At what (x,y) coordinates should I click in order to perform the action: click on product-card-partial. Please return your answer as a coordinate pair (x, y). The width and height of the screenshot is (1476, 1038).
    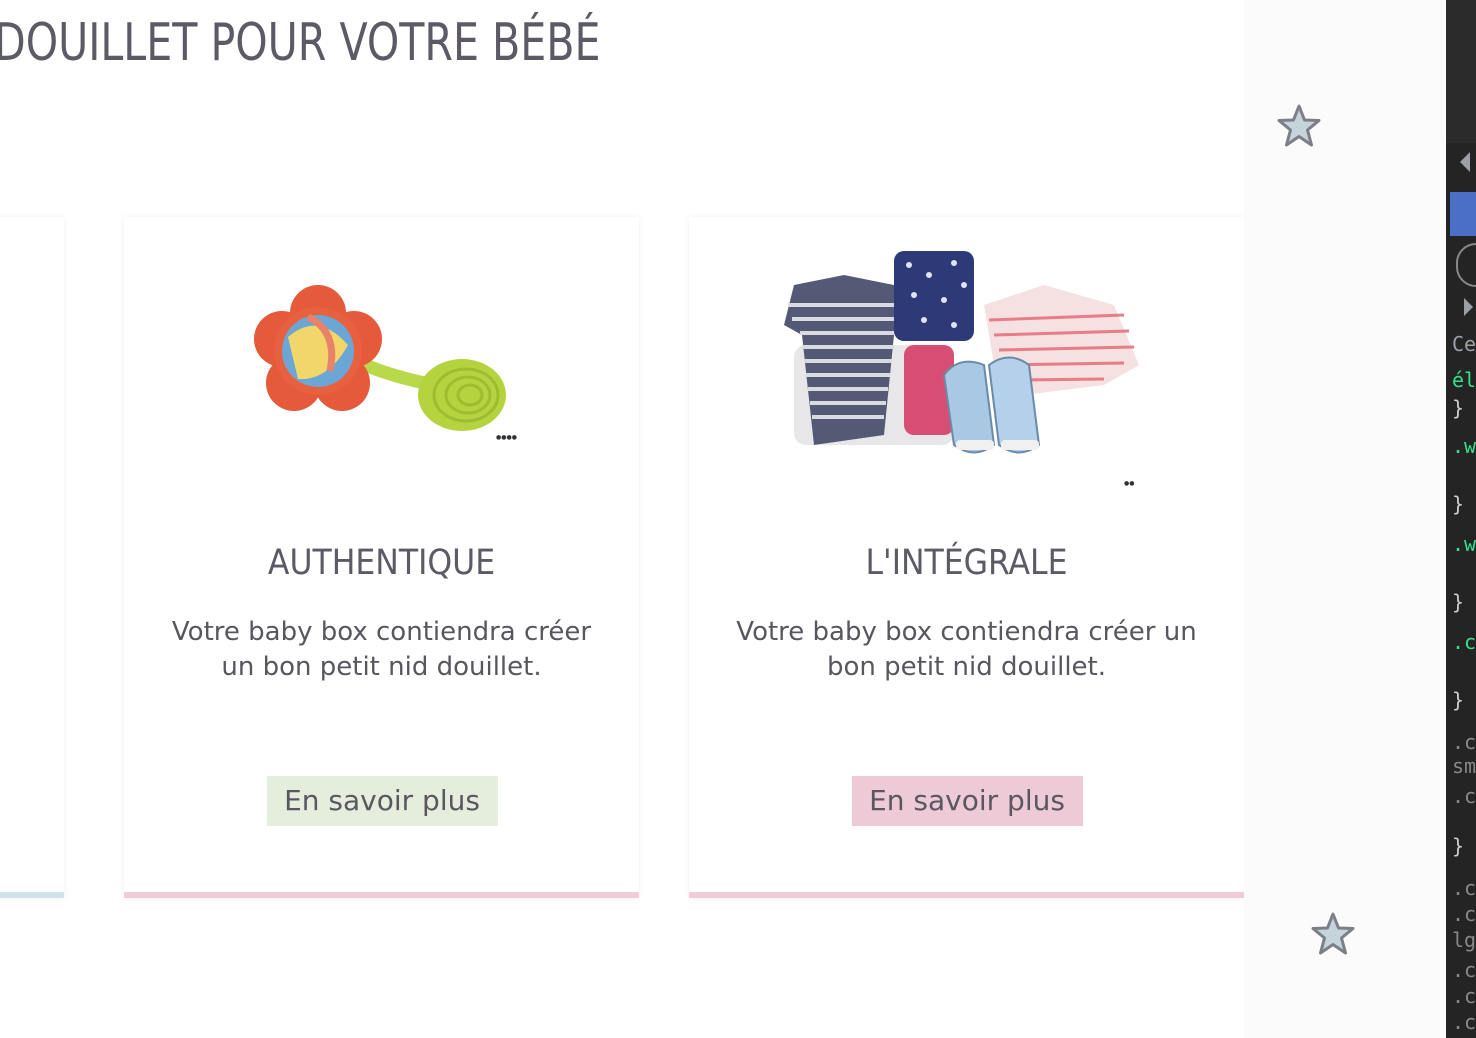
    Looking at the image, I should click on (32, 557).